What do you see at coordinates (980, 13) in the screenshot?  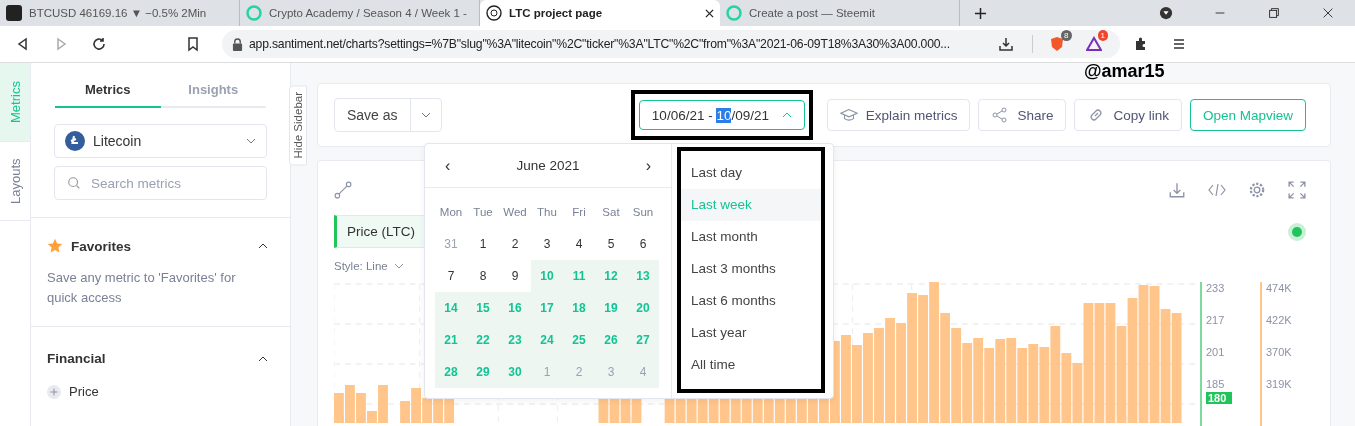 I see `new-tab-icon` at bounding box center [980, 13].